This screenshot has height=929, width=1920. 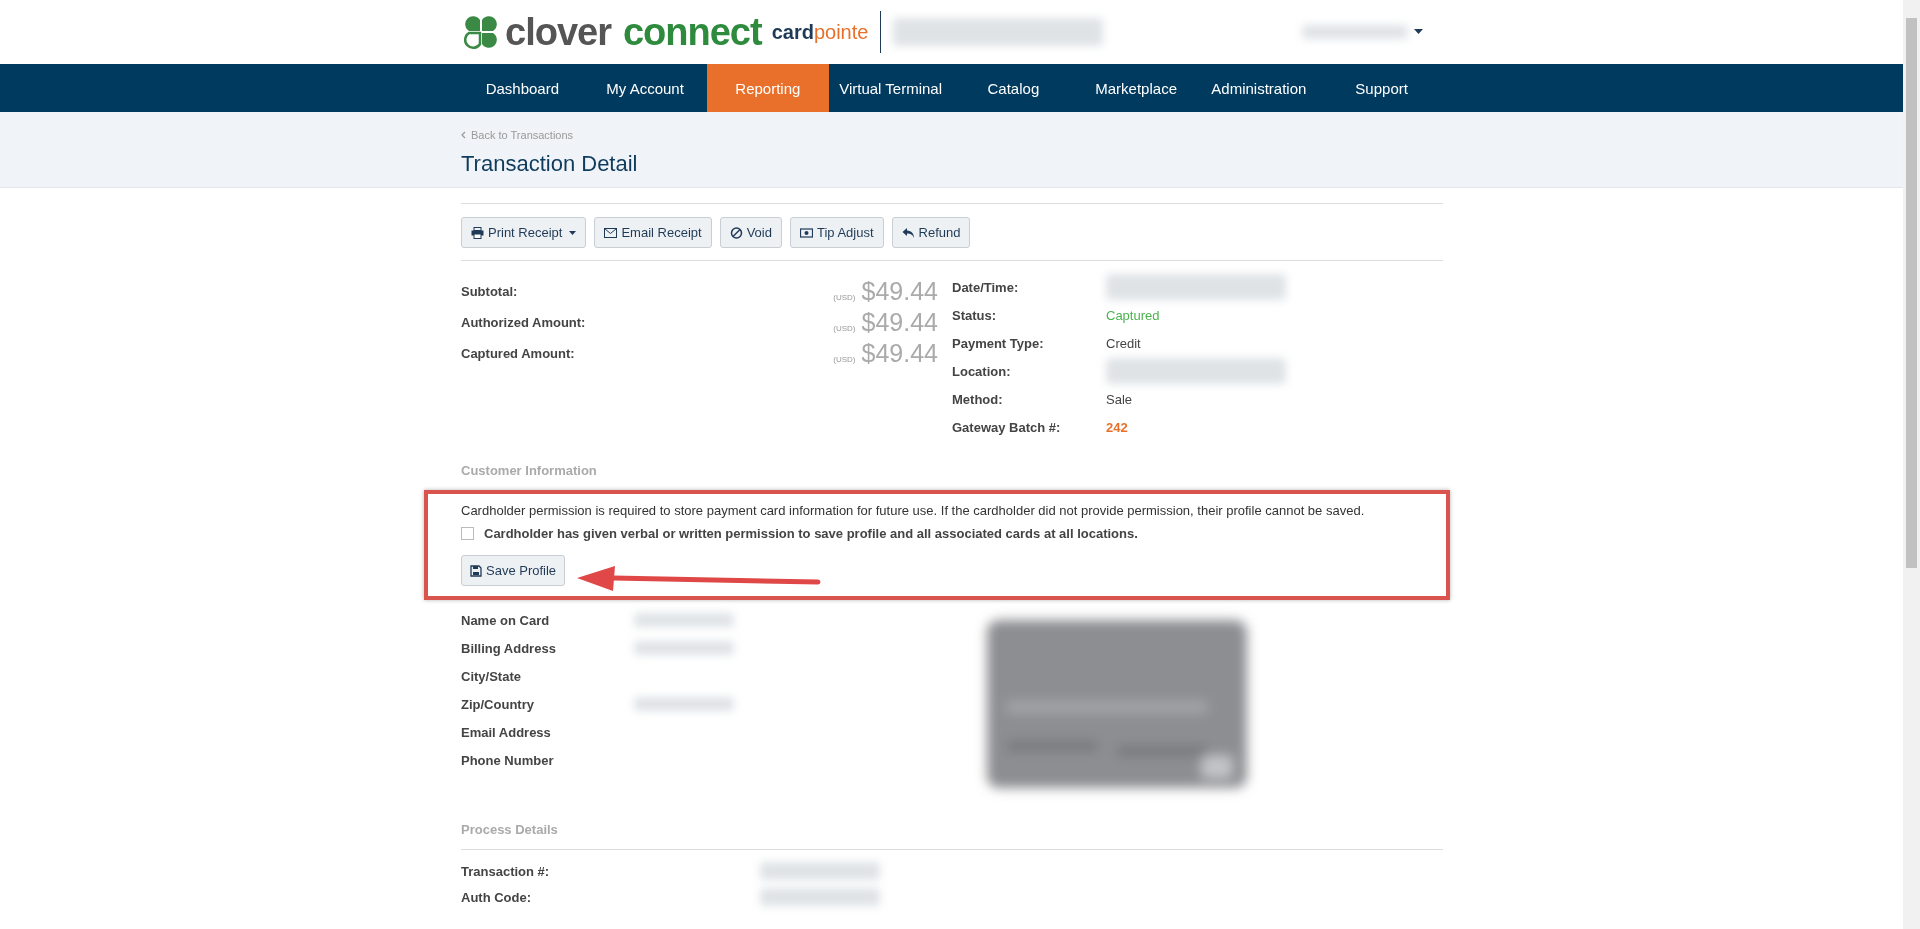 What do you see at coordinates (1123, 343) in the screenshot?
I see `detail-value: Credit` at bounding box center [1123, 343].